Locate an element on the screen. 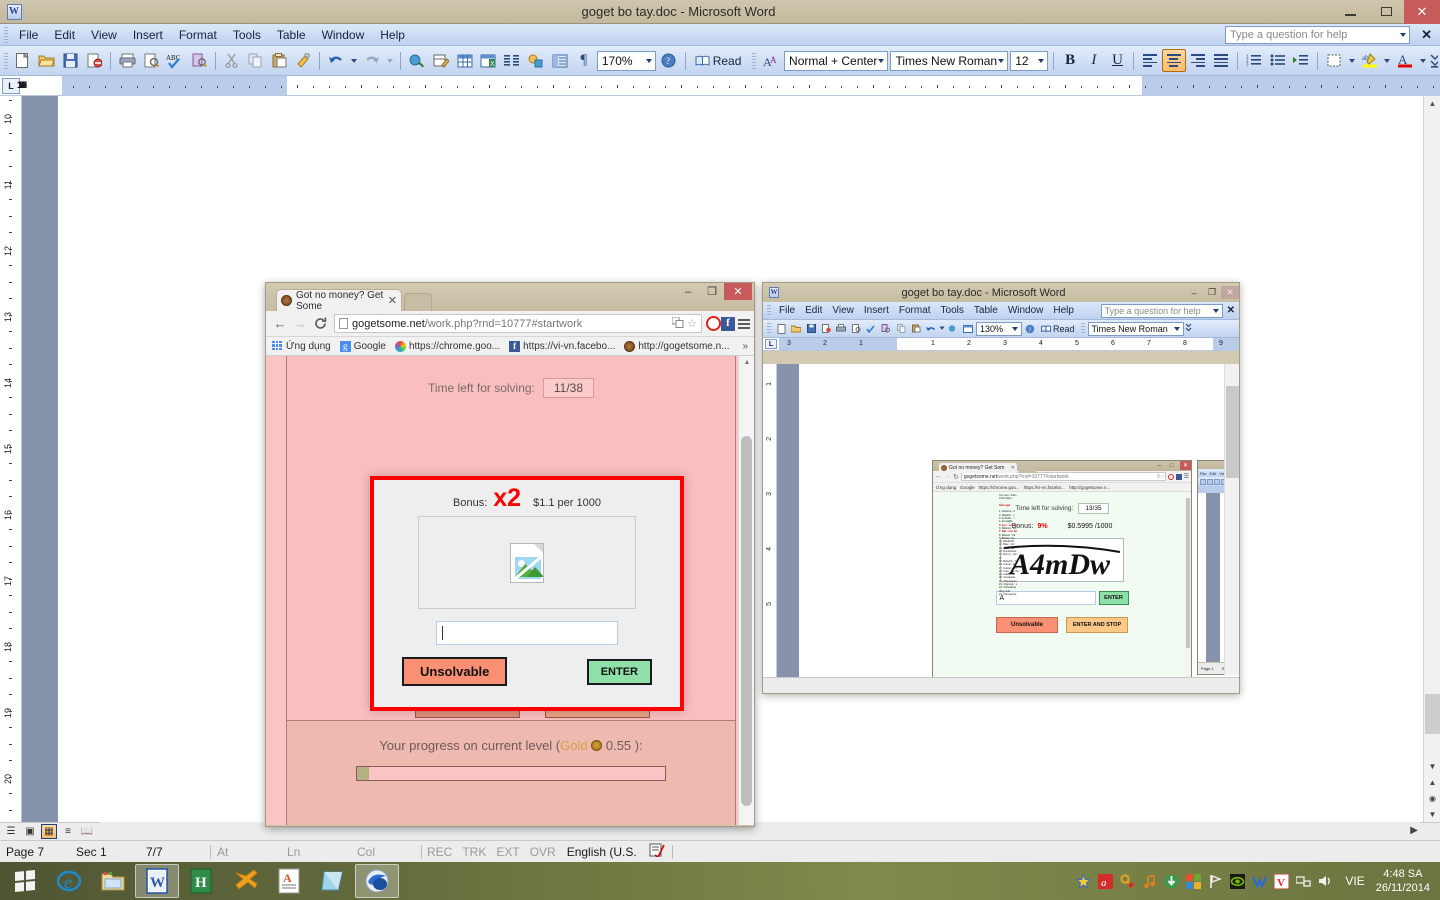  drawing-icon is located at coordinates (536, 60).